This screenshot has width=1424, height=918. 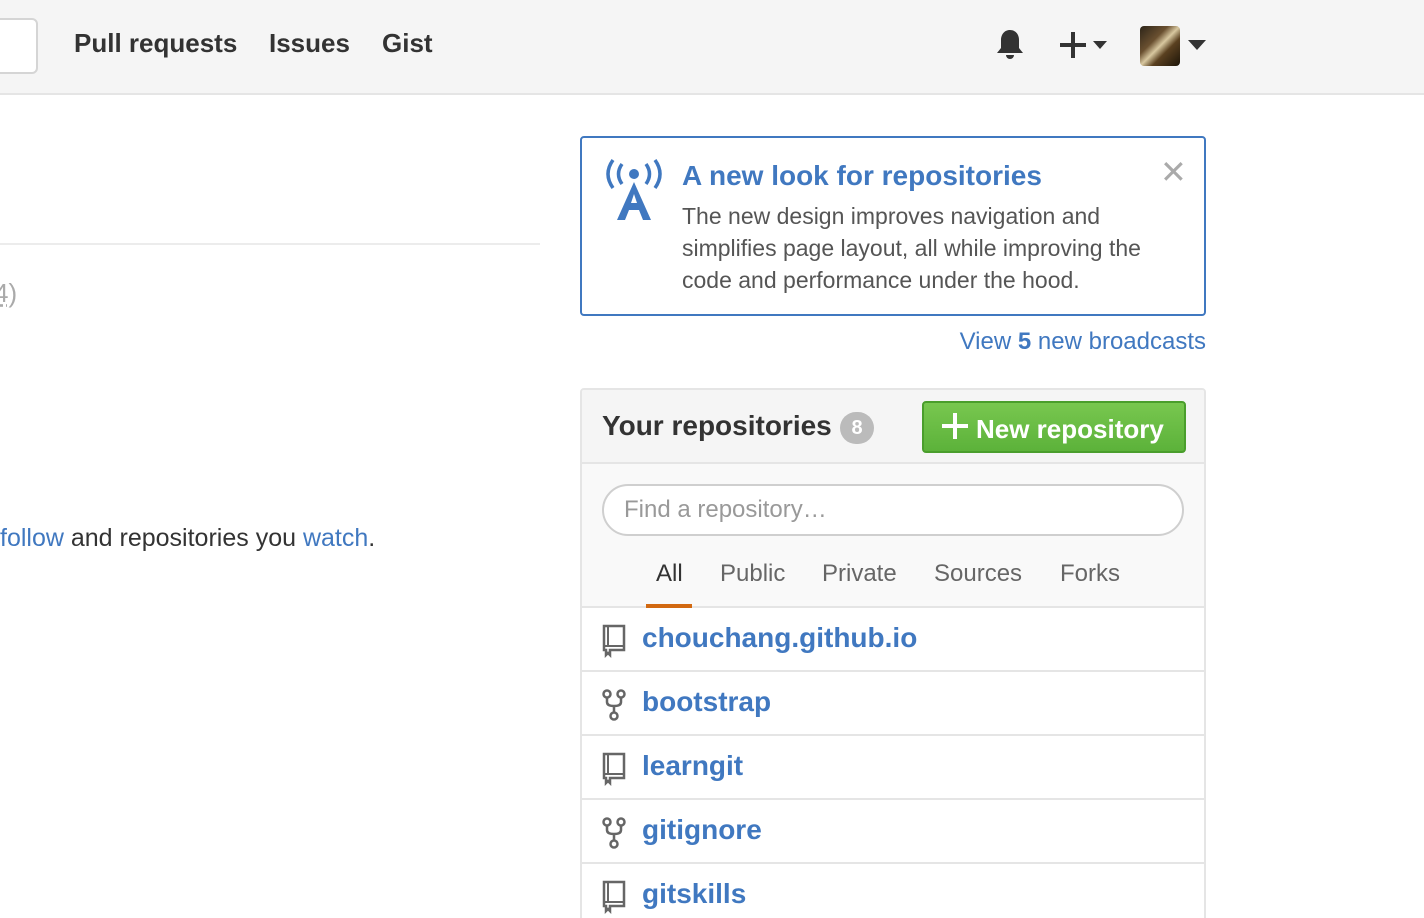 What do you see at coordinates (752, 574) in the screenshot?
I see `tab-public: Public` at bounding box center [752, 574].